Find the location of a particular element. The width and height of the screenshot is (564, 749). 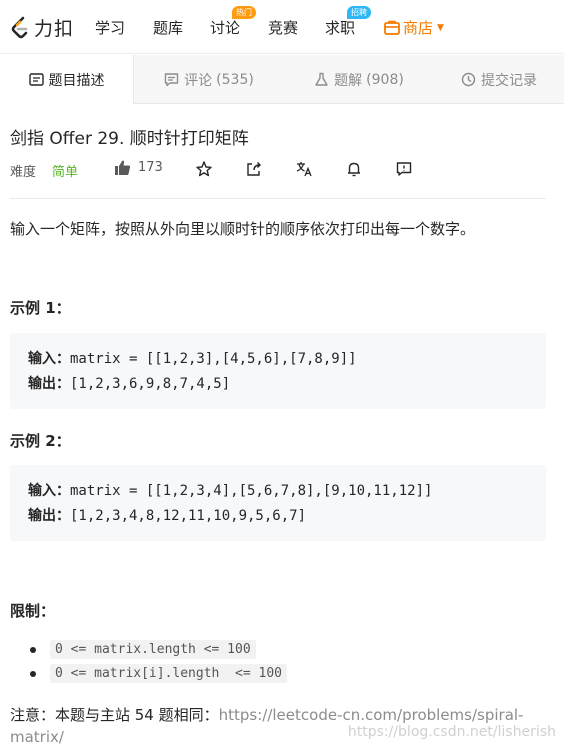

logo: 力扣 is located at coordinates (42, 27).